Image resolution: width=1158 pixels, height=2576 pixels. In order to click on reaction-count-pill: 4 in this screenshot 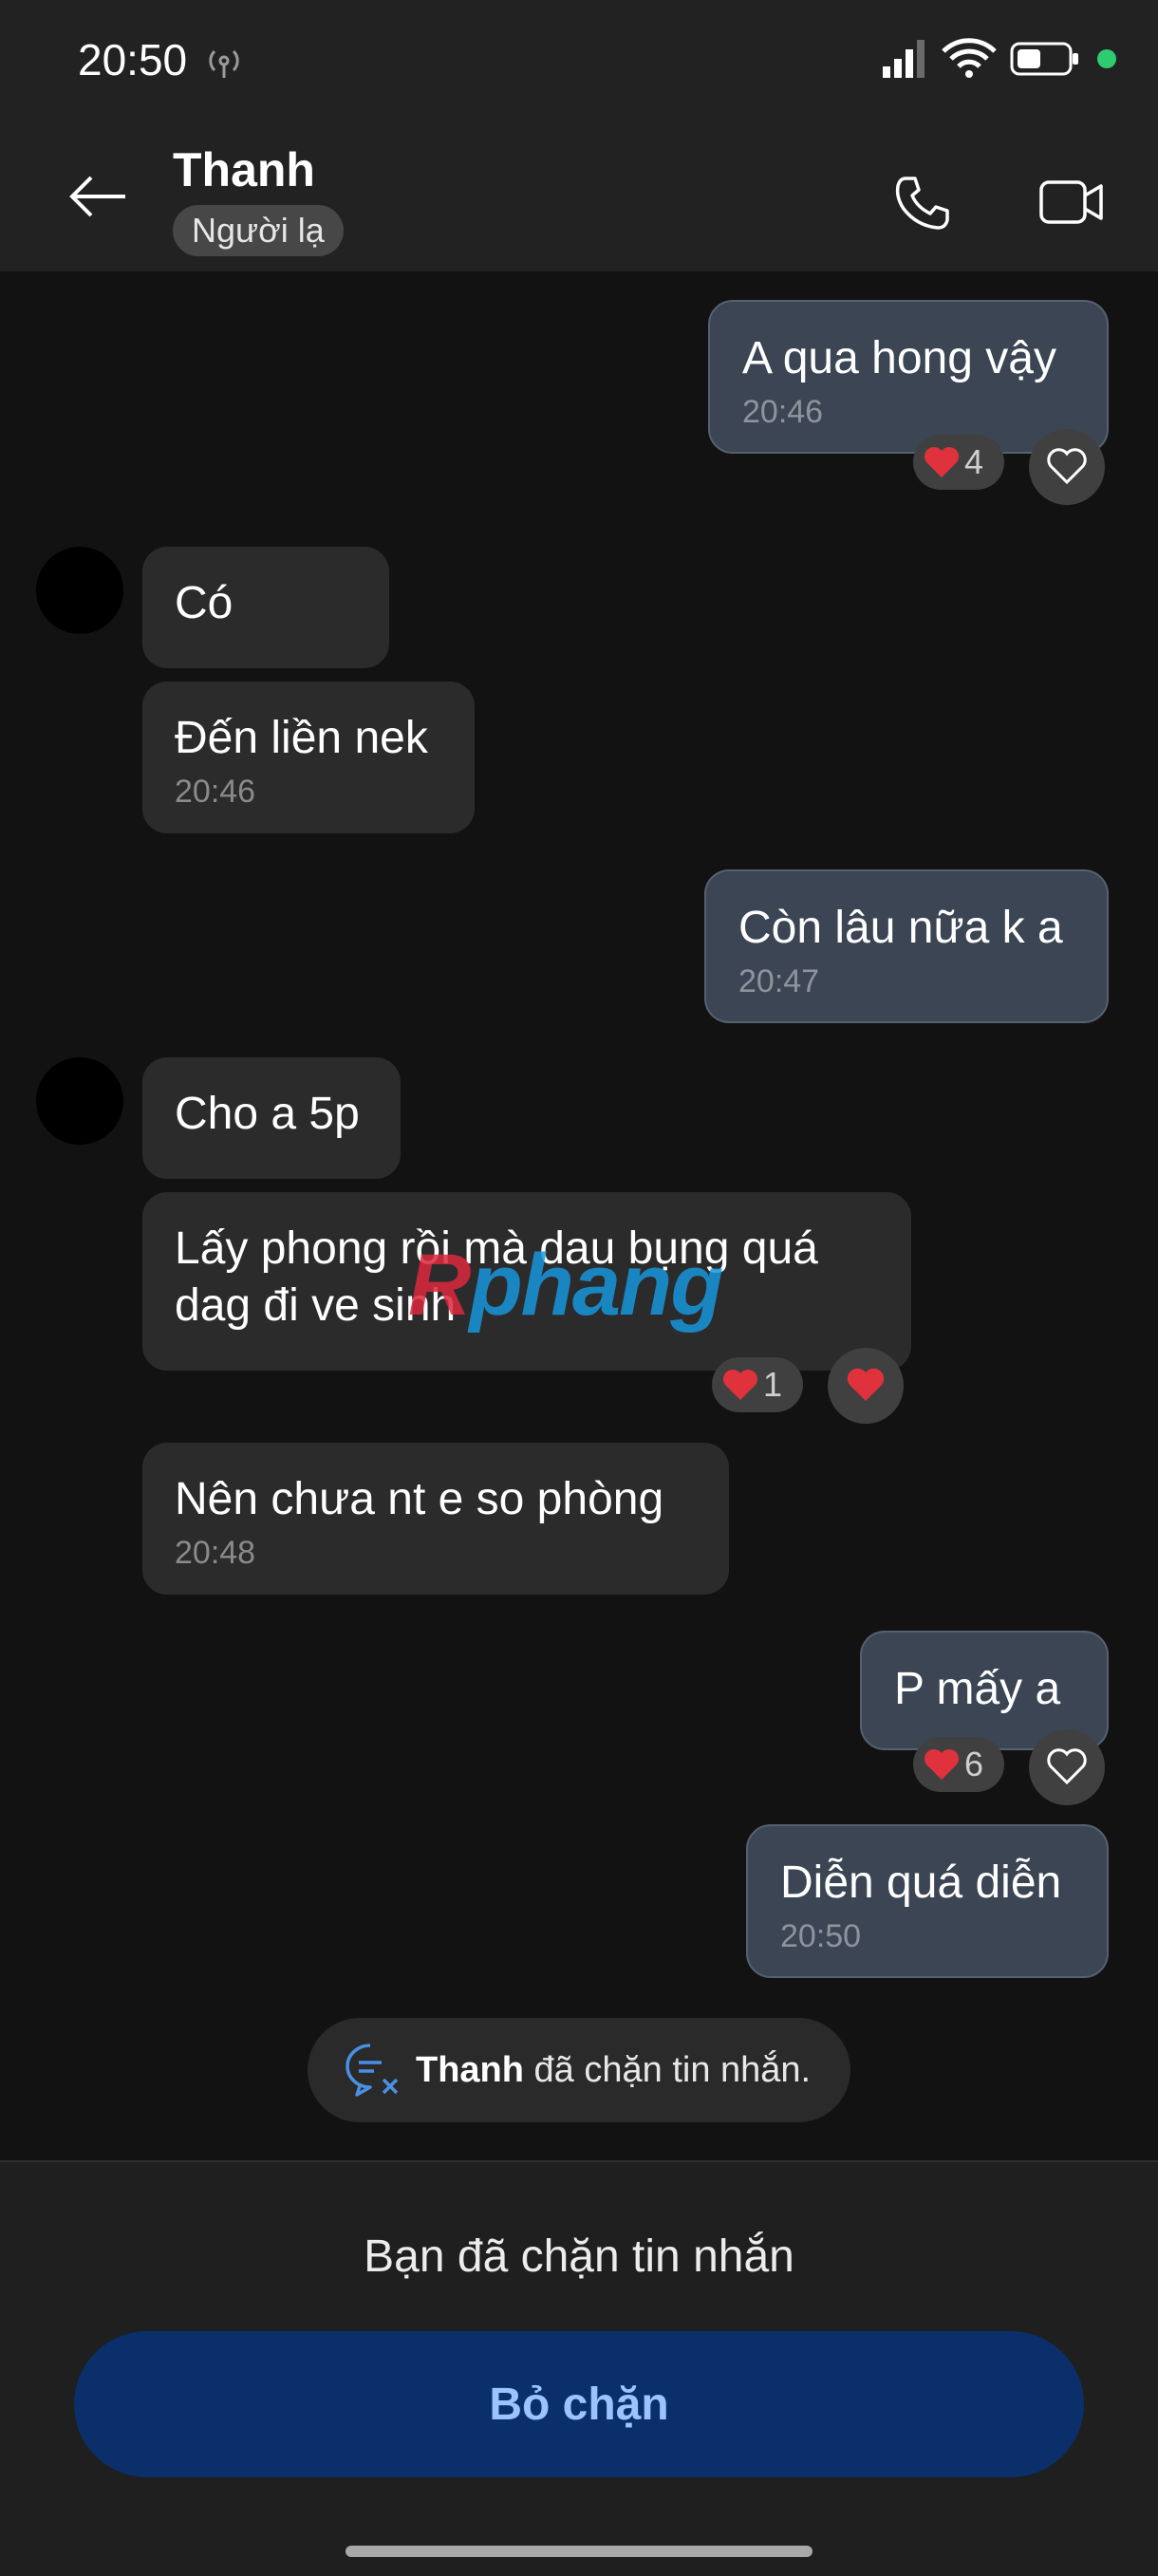, I will do `click(958, 462)`.